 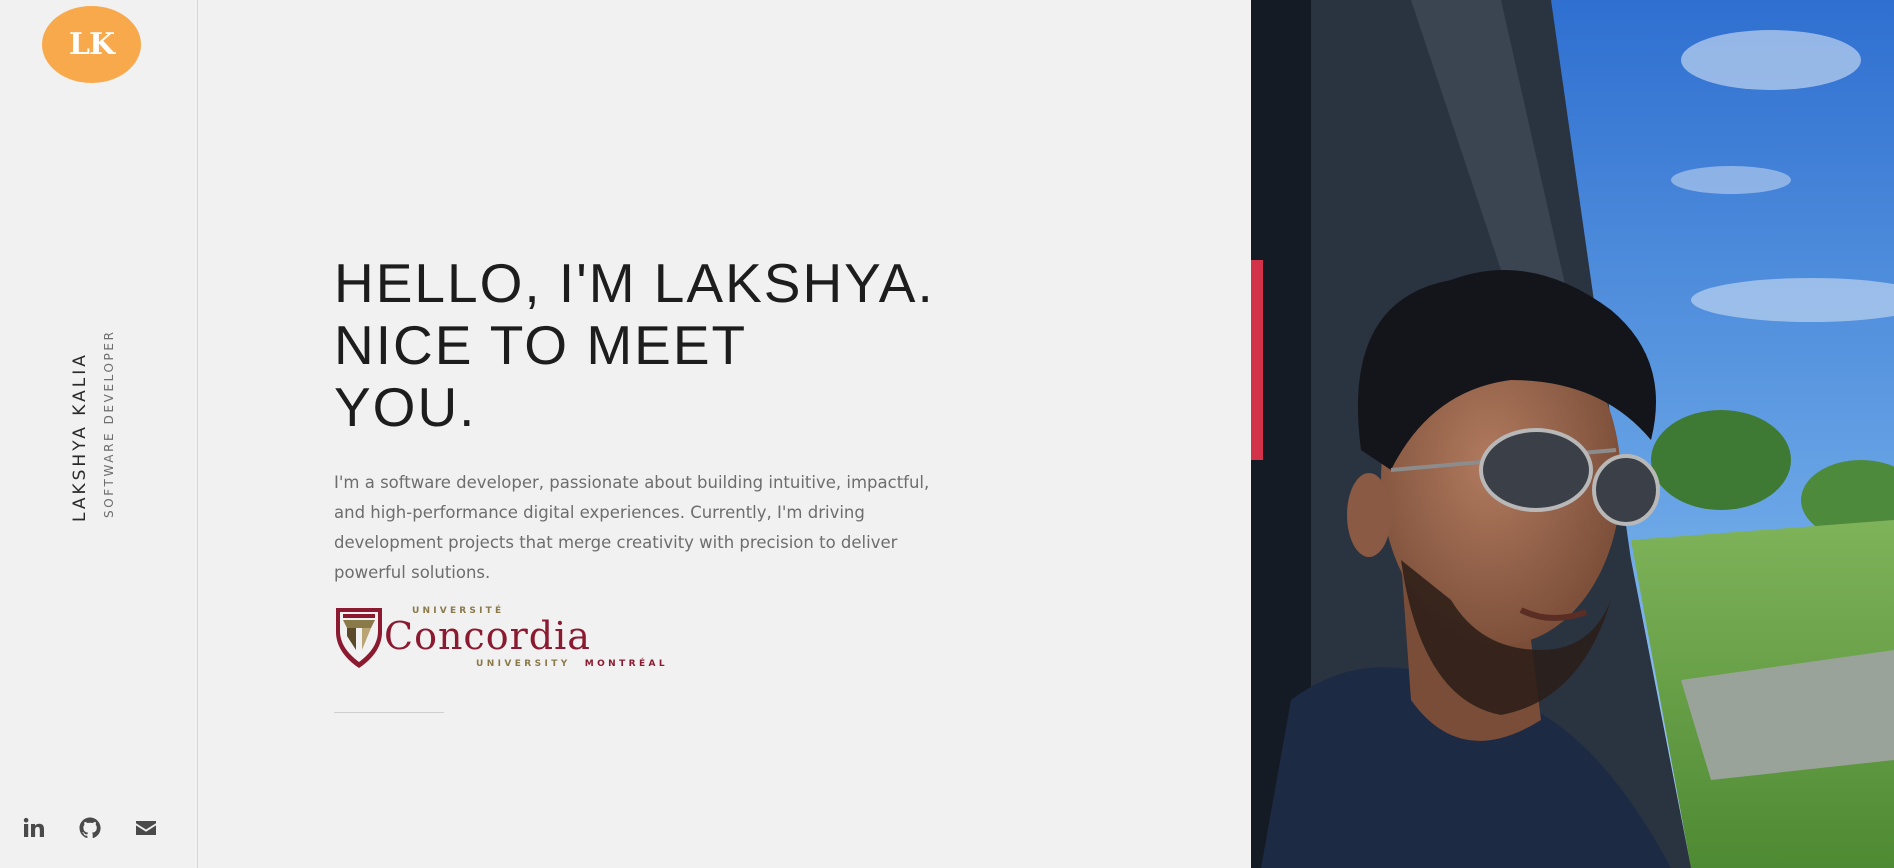 I want to click on headline-line-2: NICE TO MEET, so click(x=541, y=345).